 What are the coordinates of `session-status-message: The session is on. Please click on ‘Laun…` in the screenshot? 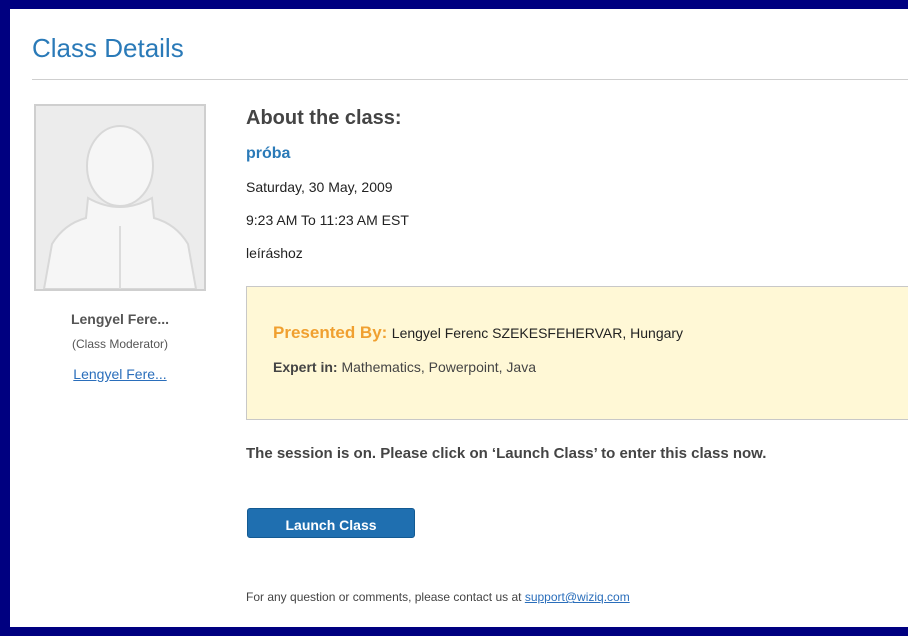 It's located at (506, 453).